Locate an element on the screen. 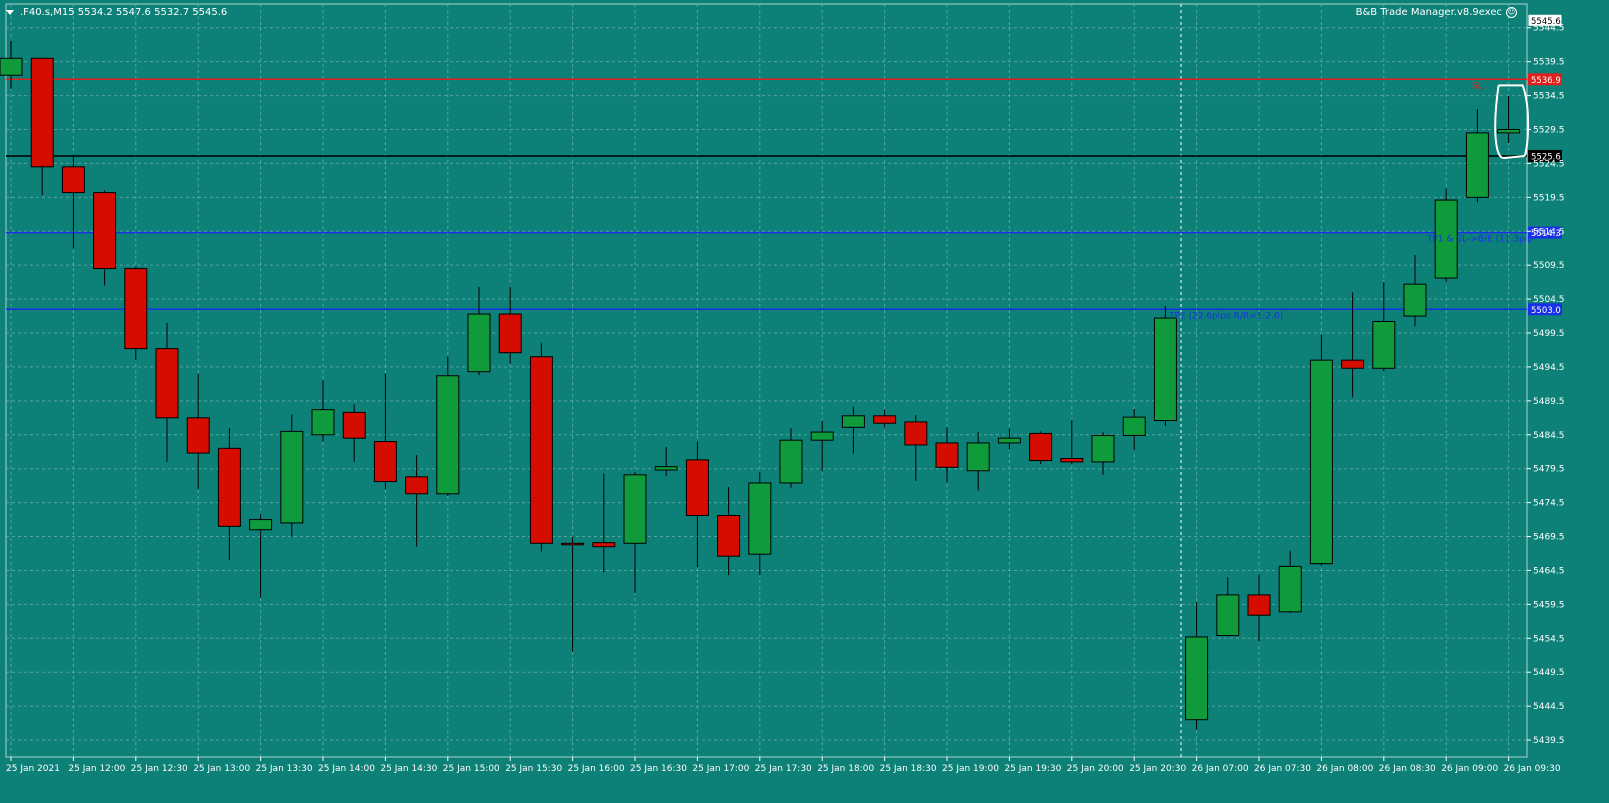 The height and width of the screenshot is (803, 1609). x-tick-label: 25 Jan 17:00 is located at coordinates (720, 769).